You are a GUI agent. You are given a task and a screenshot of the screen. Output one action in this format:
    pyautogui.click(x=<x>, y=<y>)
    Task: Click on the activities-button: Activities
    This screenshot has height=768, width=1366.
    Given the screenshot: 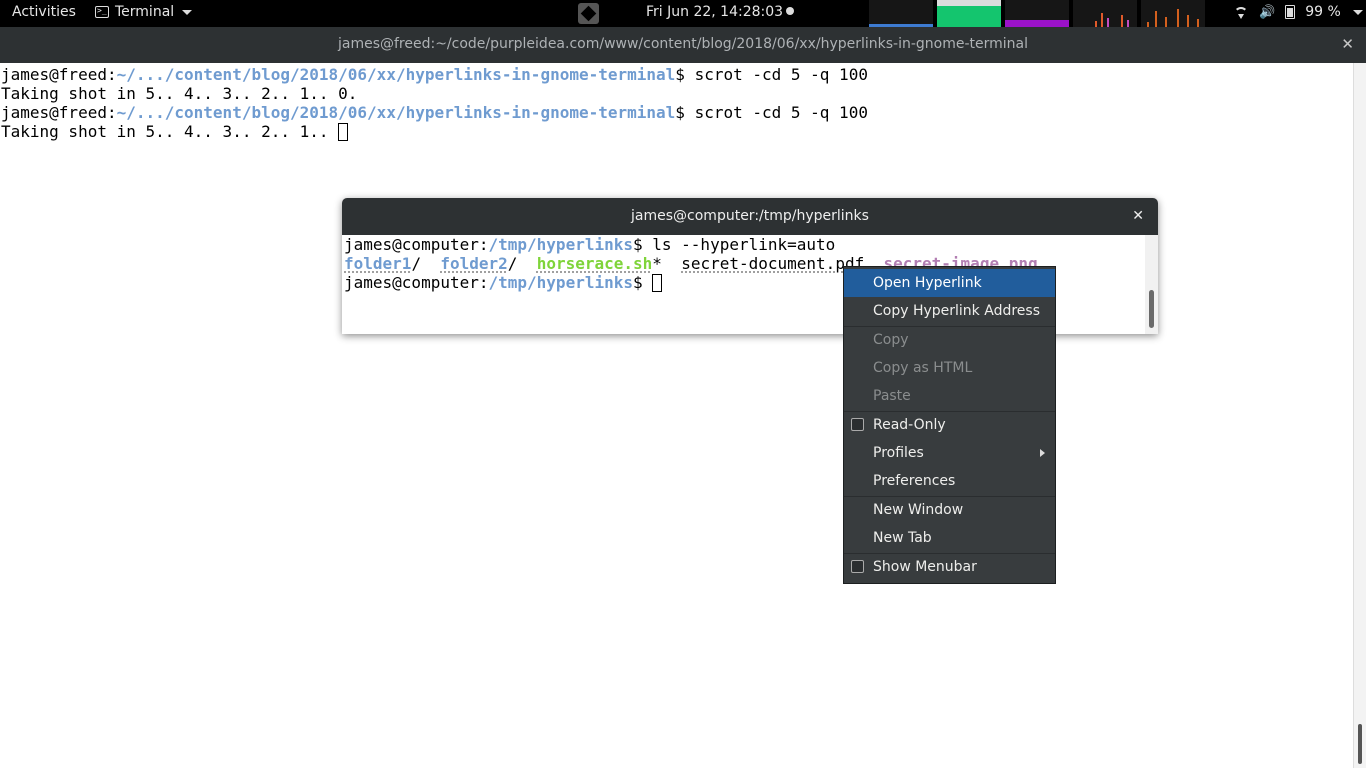 What is the action you would take?
    pyautogui.click(x=44, y=12)
    